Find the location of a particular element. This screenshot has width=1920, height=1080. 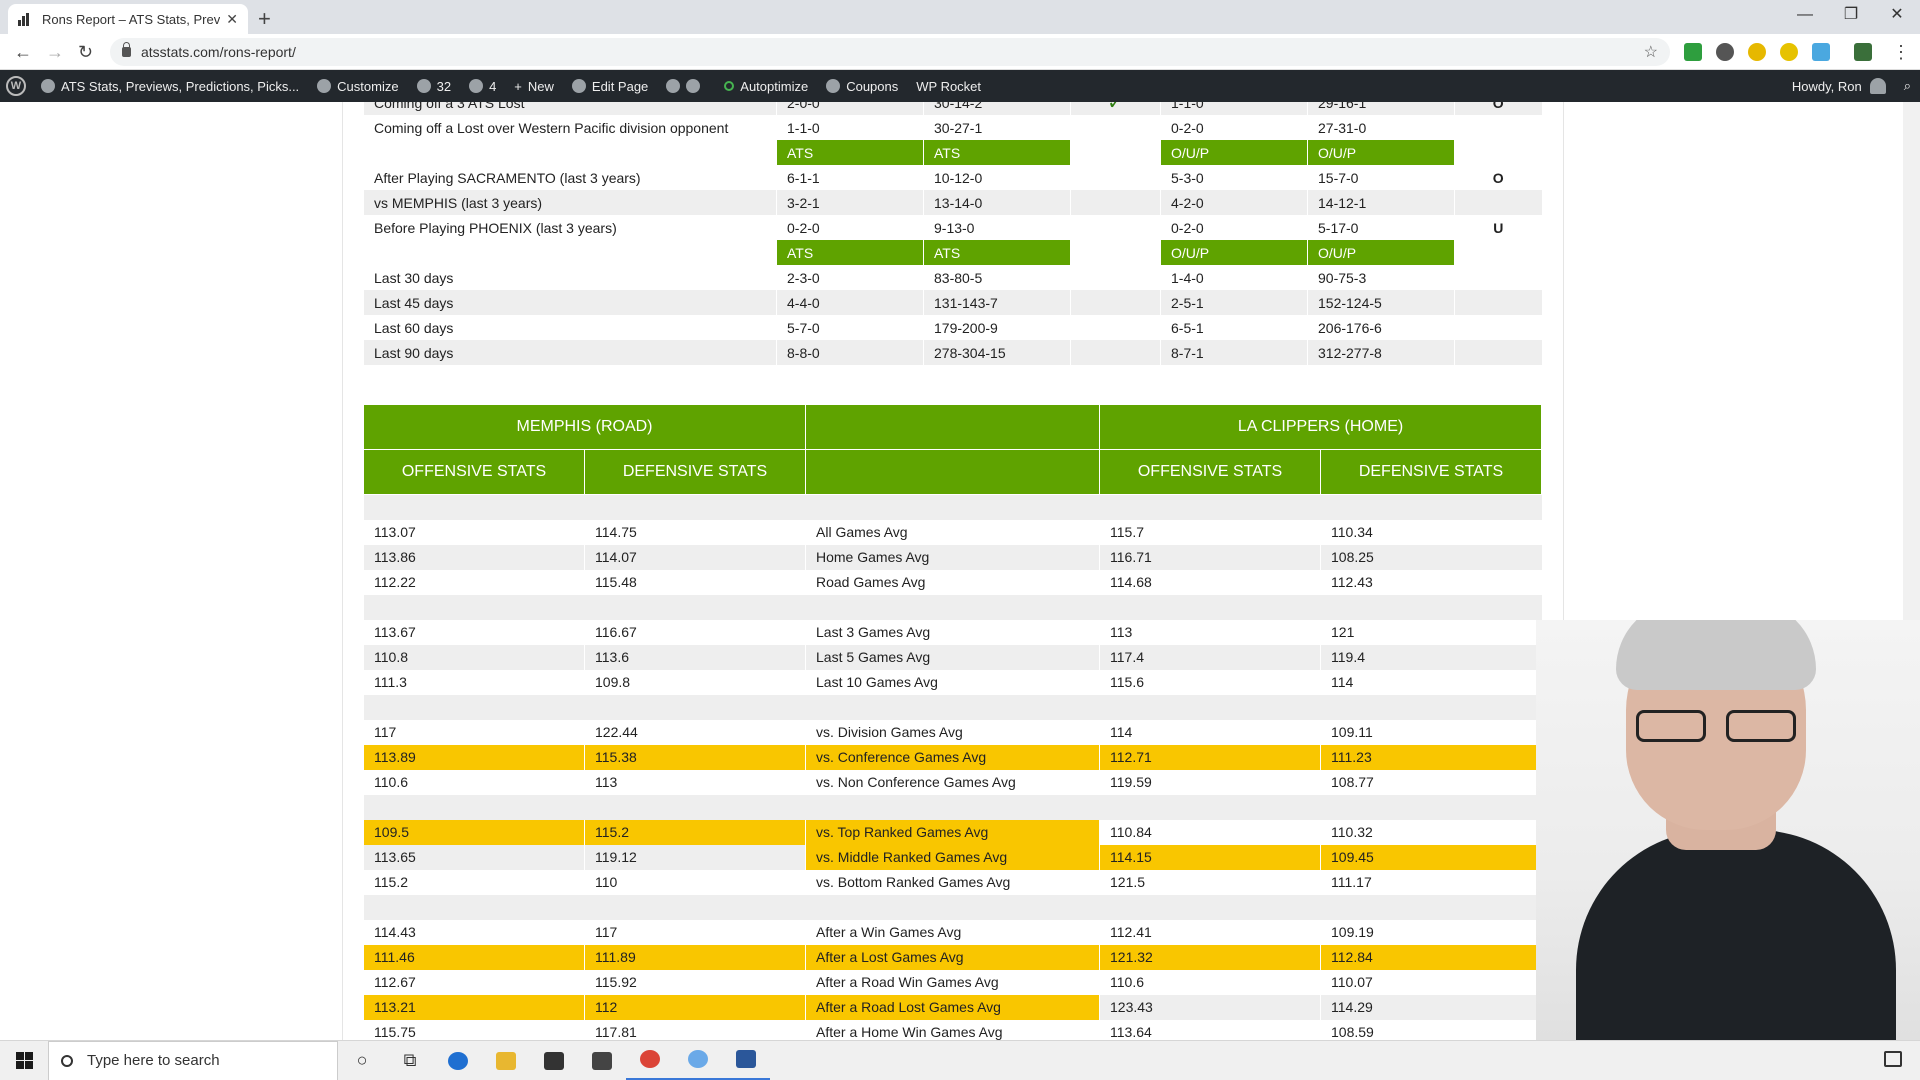

stats-cell-d: 111.17 is located at coordinates (1431, 882).